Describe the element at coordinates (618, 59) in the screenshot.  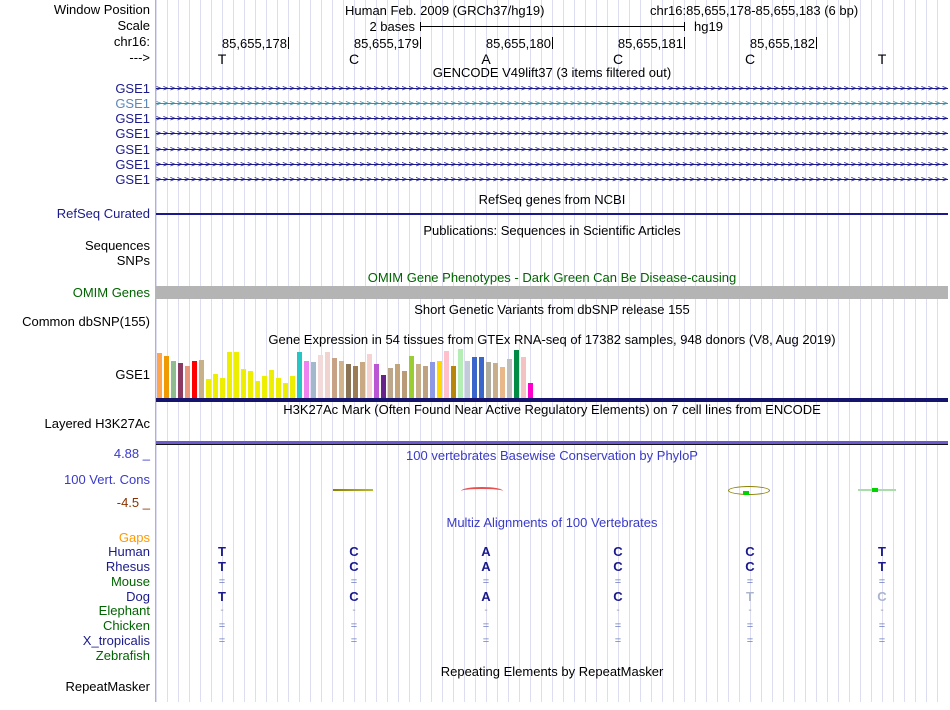
I see `base-letter: C` at that location.